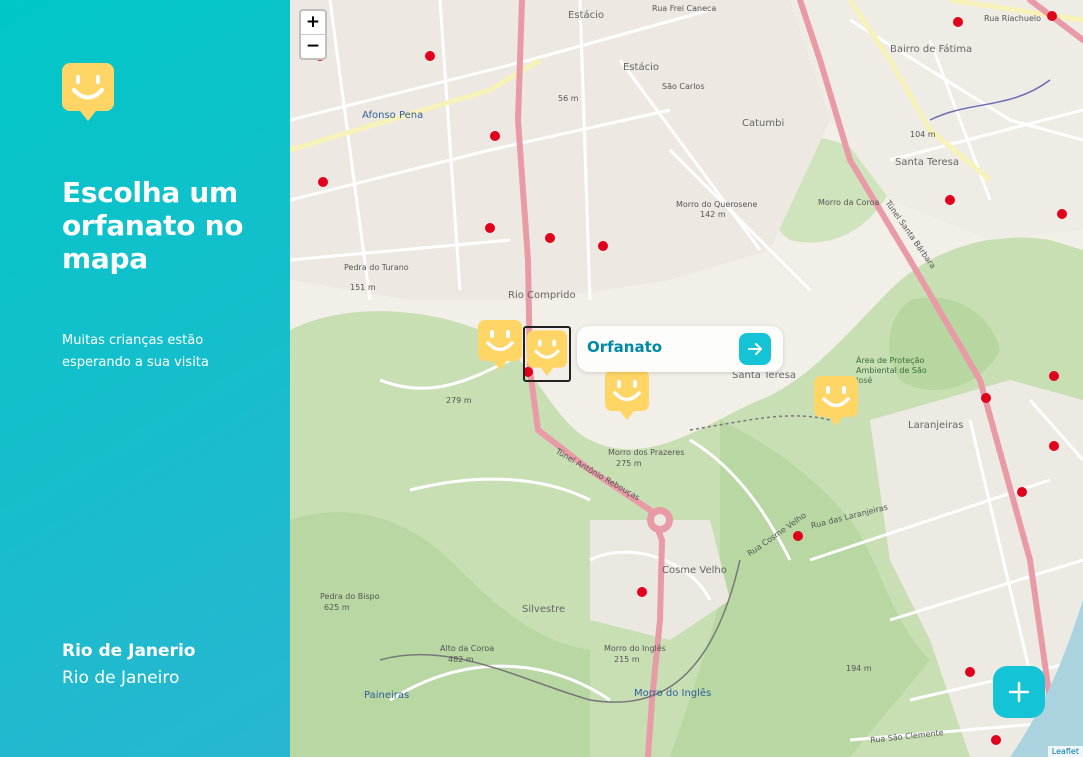  What do you see at coordinates (694, 570) in the screenshot?
I see `map-label: Cosme Velho` at bounding box center [694, 570].